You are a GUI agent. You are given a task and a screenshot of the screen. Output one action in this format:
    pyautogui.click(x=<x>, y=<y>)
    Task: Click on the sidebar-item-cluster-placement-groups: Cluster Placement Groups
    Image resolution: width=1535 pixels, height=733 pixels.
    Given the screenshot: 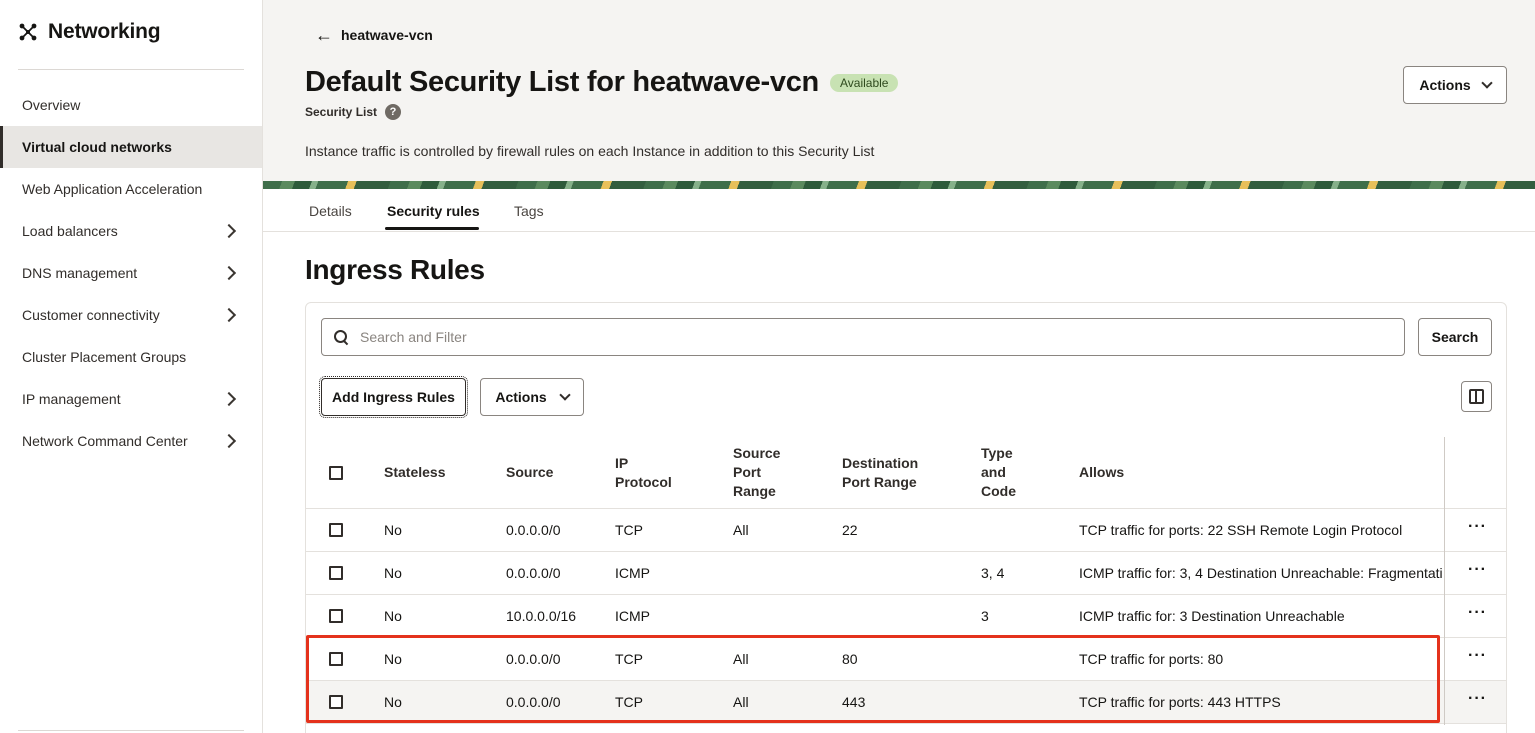 What is the action you would take?
    pyautogui.click(x=131, y=357)
    